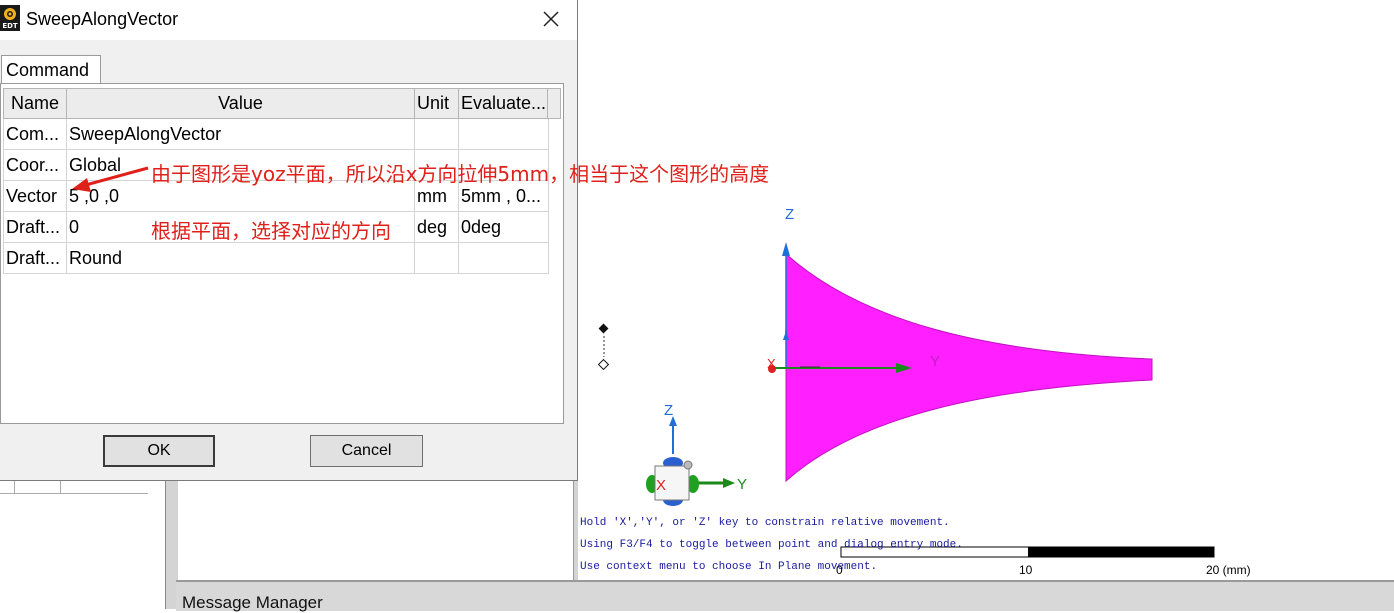 The width and height of the screenshot is (1394, 613). I want to click on model-z-label: Z, so click(790, 214).